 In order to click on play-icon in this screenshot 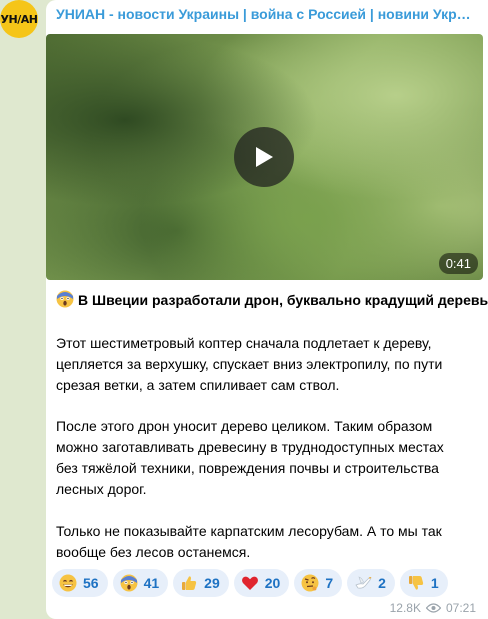, I will do `click(264, 157)`.